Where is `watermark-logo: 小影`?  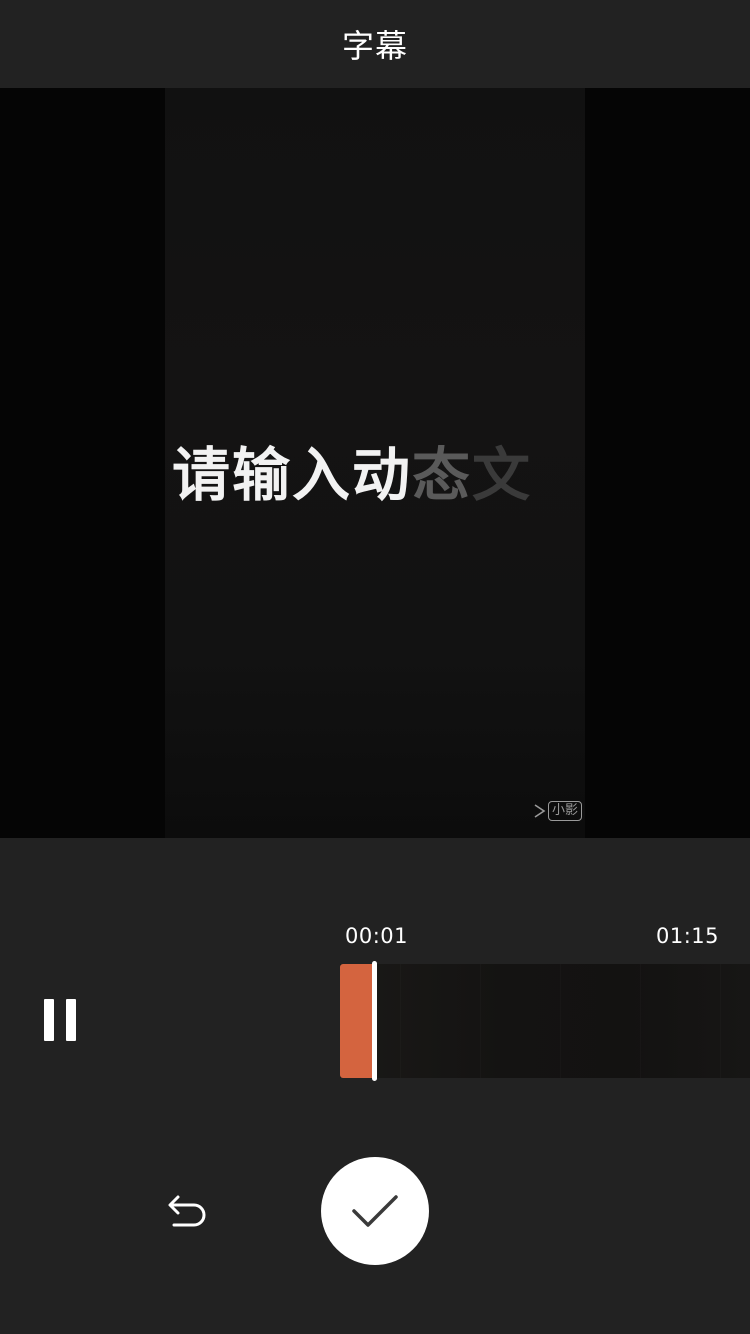
watermark-logo: 小影 is located at coordinates (558, 811).